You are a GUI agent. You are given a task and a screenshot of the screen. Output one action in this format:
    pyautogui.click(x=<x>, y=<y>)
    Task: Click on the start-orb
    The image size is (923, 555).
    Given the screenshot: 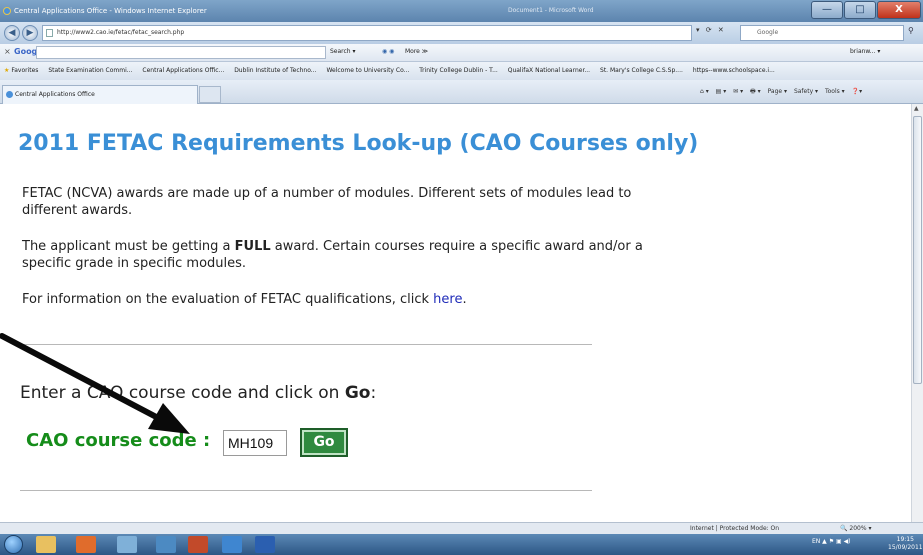 What is the action you would take?
    pyautogui.click(x=13, y=544)
    